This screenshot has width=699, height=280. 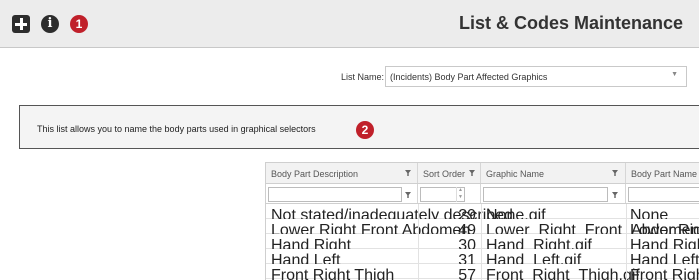 I want to click on list-name-selected: (Incidents) Body Part Affected Graphics, so click(x=469, y=77).